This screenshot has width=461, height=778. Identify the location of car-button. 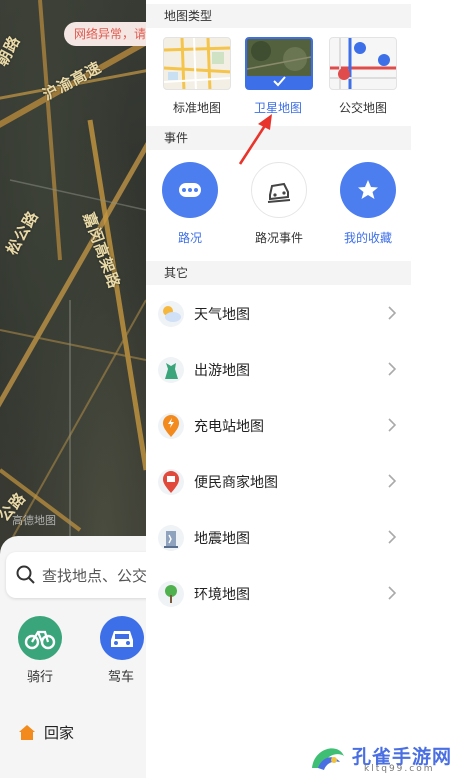
(122, 638).